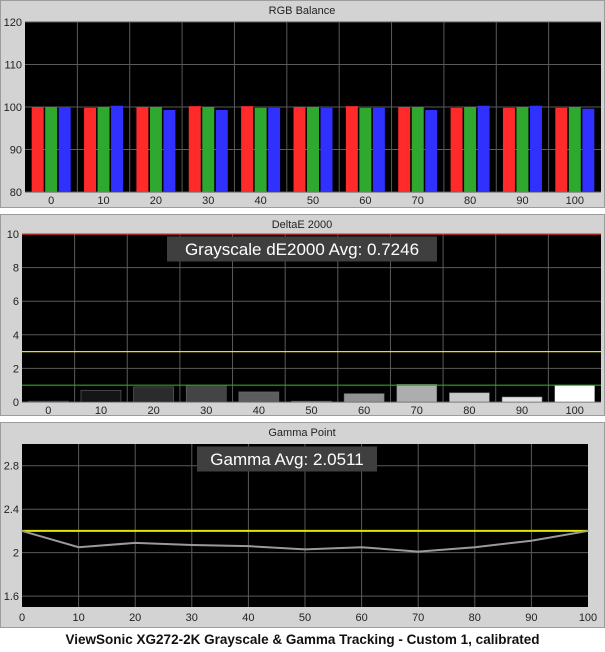 Image resolution: width=605 pixels, height=652 pixels. I want to click on y-tick-label: 4, so click(16, 336).